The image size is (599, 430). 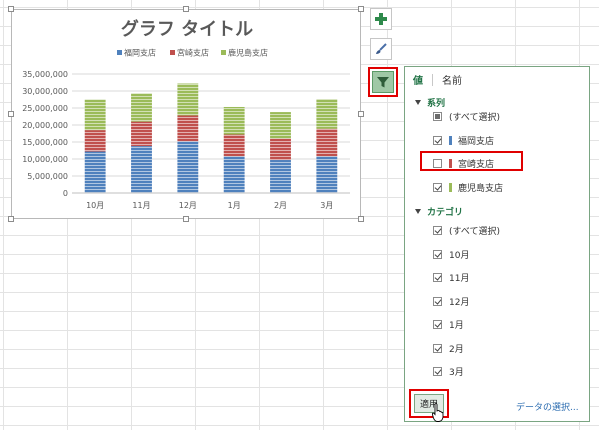 What do you see at coordinates (45, 74) in the screenshot?
I see `y-tick-label: 35,000,000` at bounding box center [45, 74].